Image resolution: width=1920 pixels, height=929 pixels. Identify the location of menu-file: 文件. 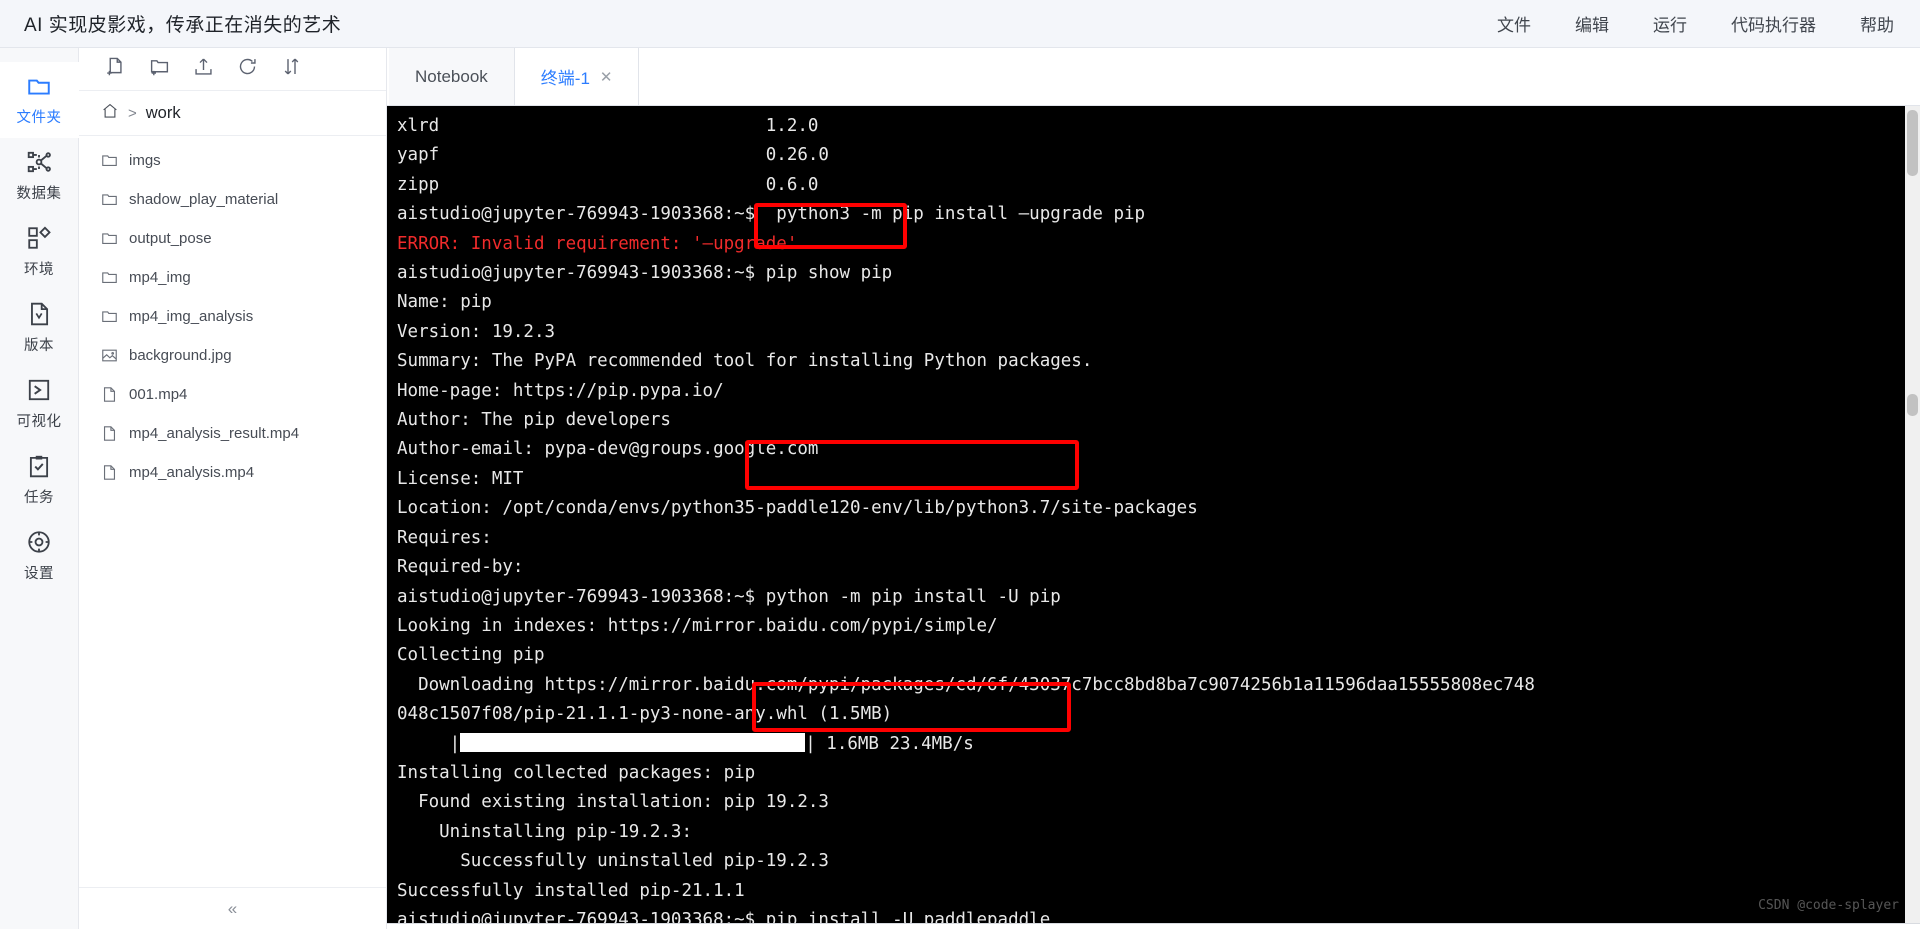
(1514, 23).